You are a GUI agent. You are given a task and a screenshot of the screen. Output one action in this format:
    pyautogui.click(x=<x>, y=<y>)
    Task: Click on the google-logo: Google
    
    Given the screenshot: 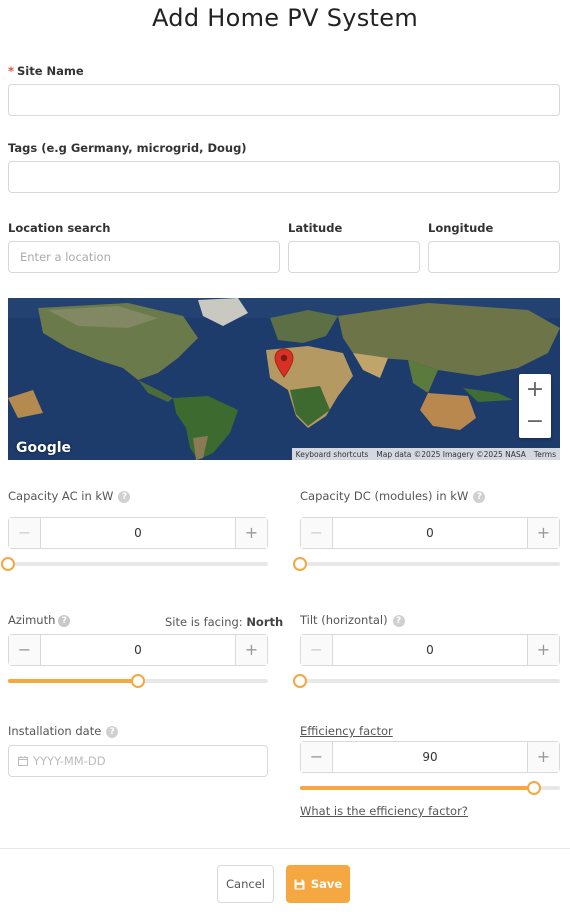 What is the action you would take?
    pyautogui.click(x=44, y=448)
    